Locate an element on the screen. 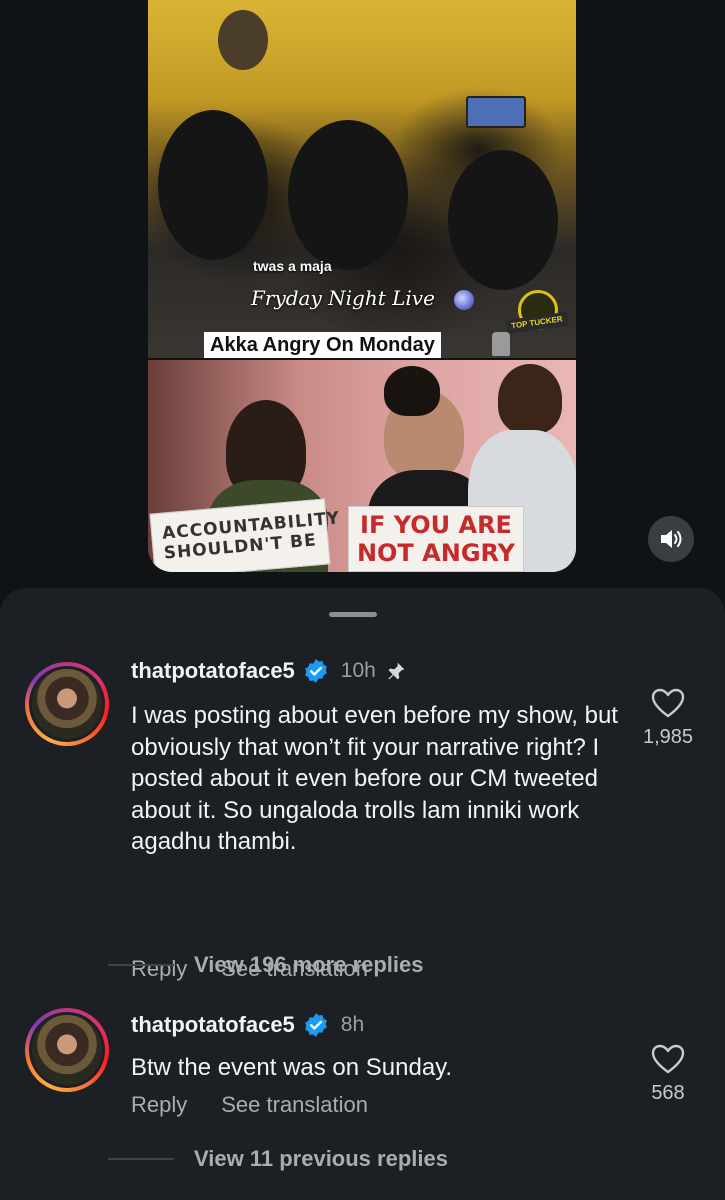 This screenshot has height=1200, width=725. reply-button: Reply is located at coordinates (159, 1105).